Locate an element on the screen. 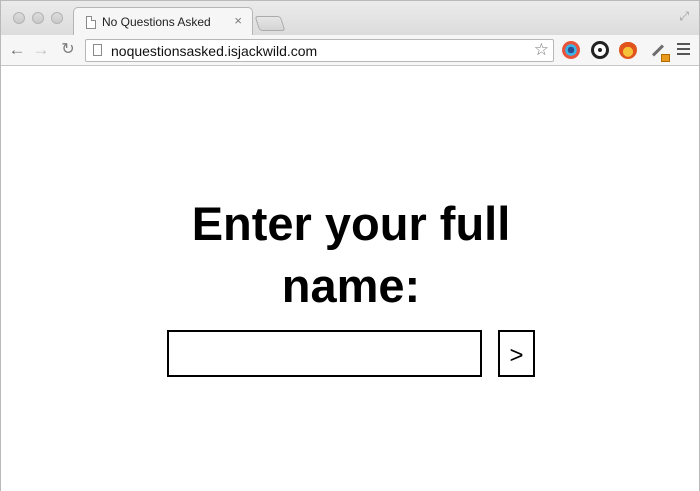  back-button: ← is located at coordinates (17, 50).